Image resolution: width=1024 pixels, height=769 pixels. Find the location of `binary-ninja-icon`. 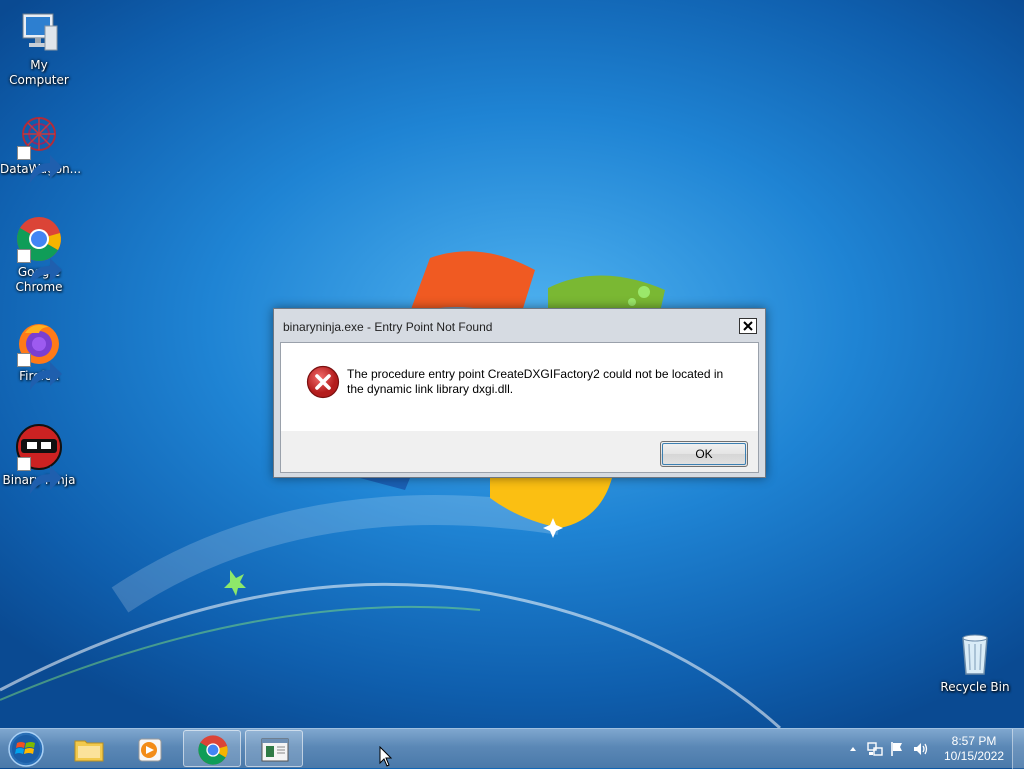

binary-ninja-icon is located at coordinates (39, 458).